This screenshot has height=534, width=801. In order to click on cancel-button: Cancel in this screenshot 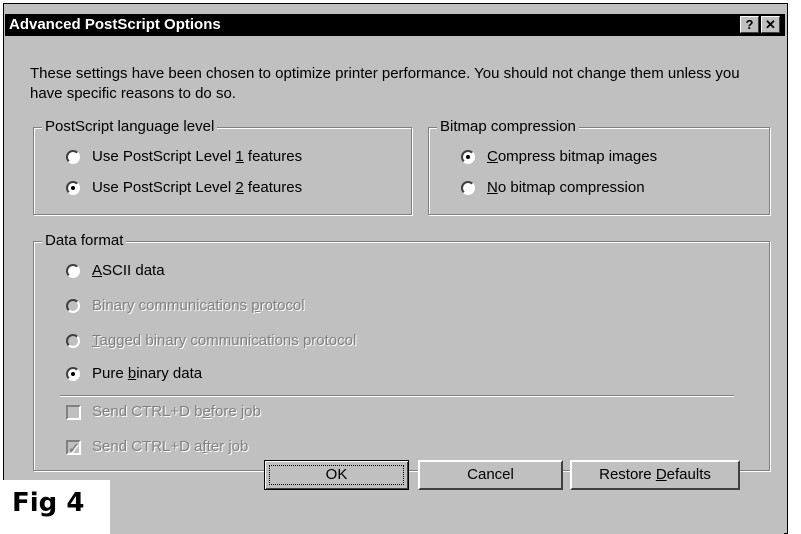, I will do `click(490, 475)`.